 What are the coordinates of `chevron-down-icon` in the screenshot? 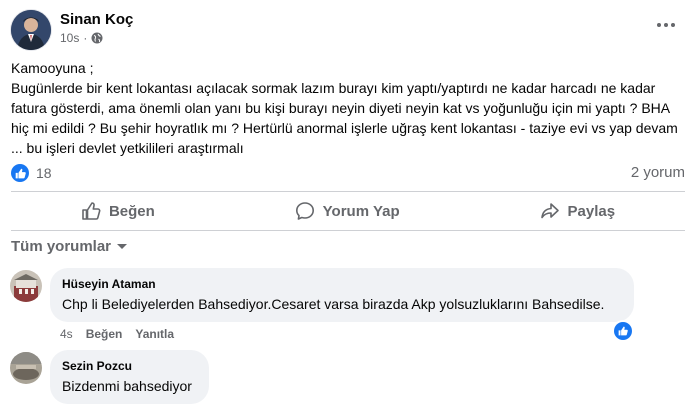 It's located at (122, 246).